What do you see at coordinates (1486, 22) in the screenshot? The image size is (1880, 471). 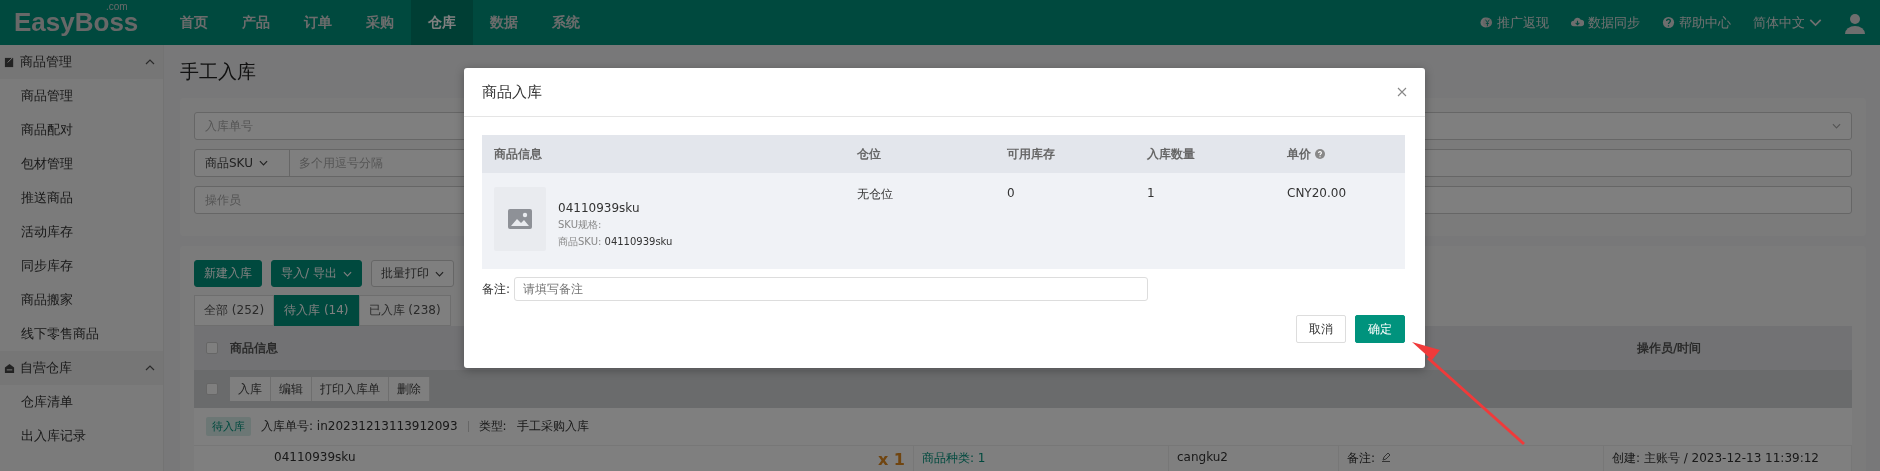 I see `coins-icon` at bounding box center [1486, 22].